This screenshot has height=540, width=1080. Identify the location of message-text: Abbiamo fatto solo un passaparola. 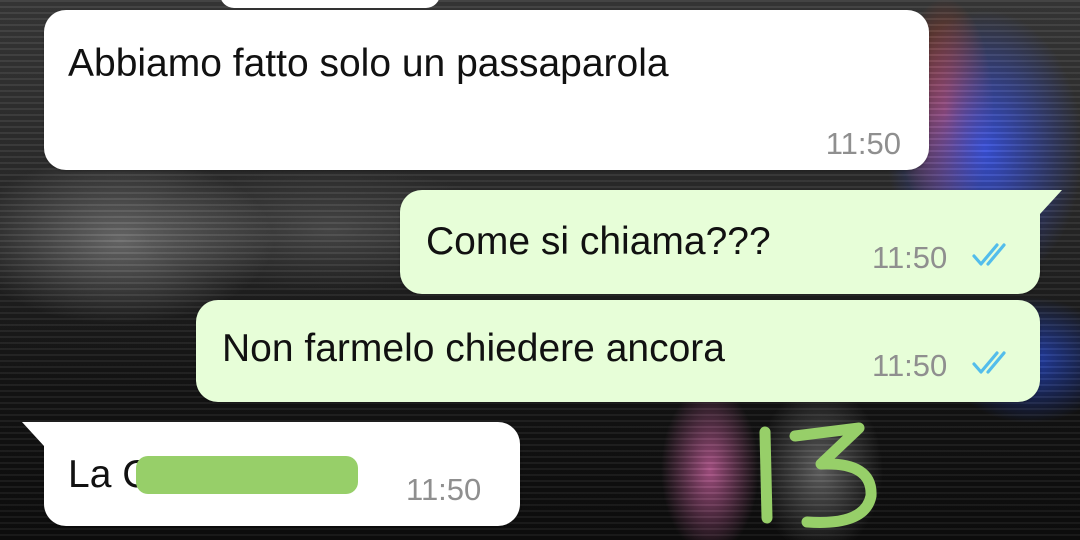
(368, 63).